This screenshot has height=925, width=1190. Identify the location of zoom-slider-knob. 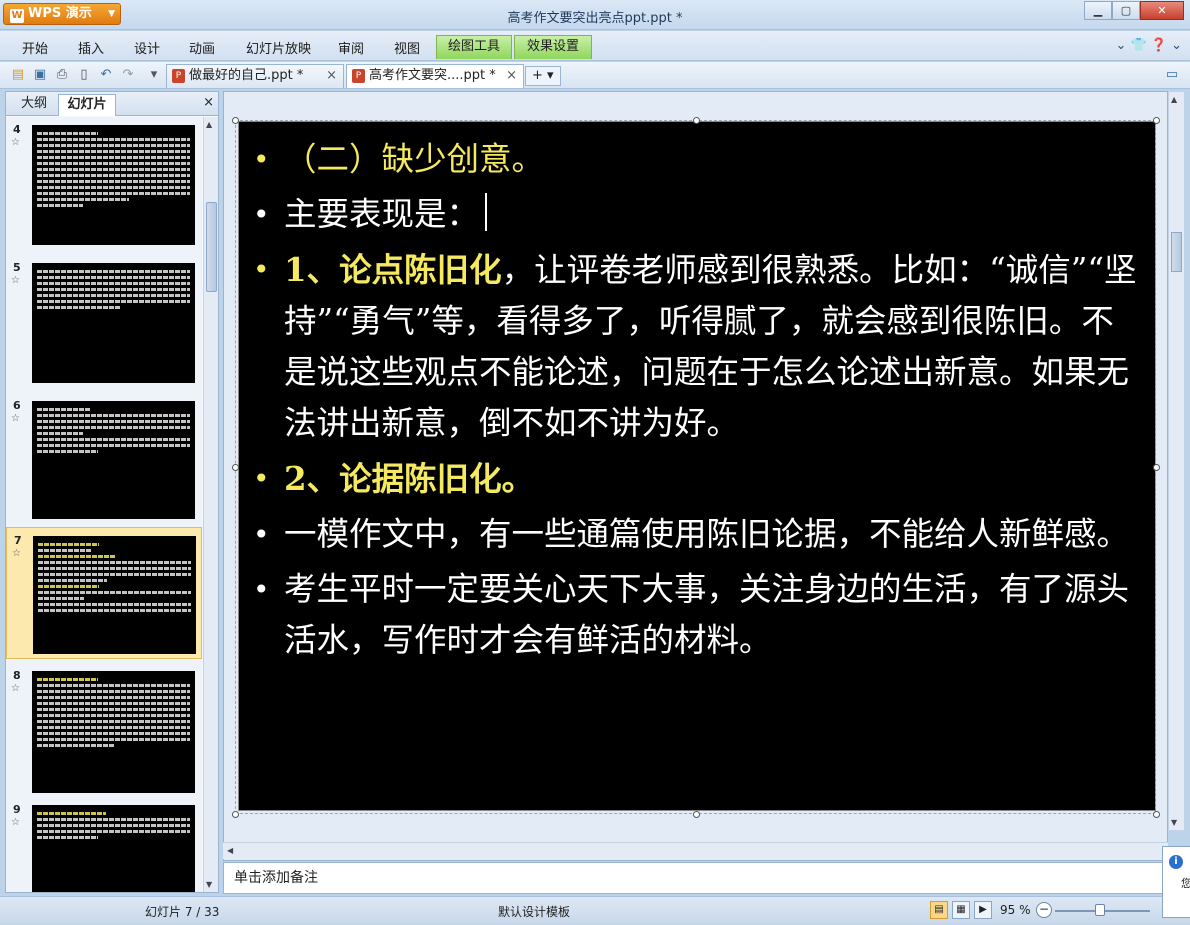
(1100, 910).